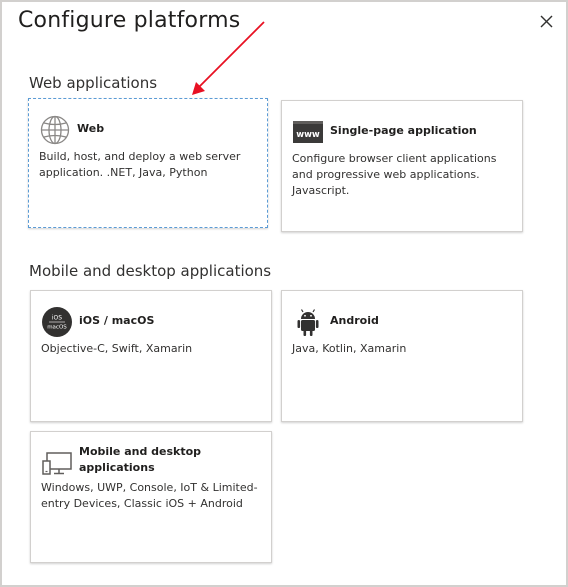 The height and width of the screenshot is (587, 568). I want to click on card-title: Single-page application, so click(403, 130).